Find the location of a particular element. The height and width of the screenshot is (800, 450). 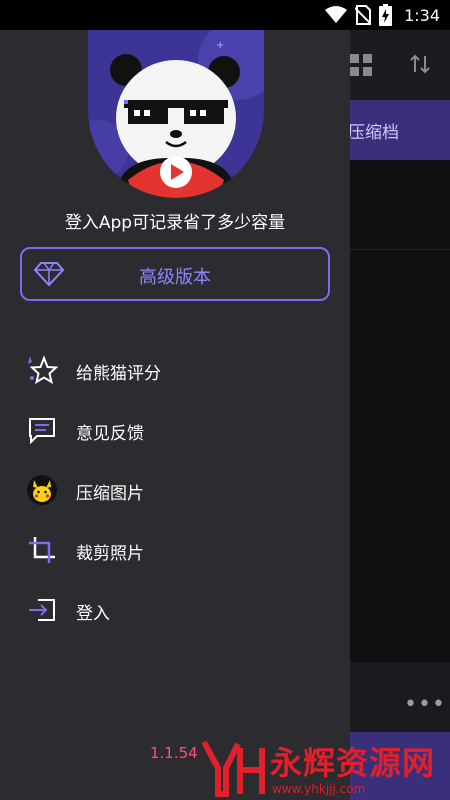

sort-icon is located at coordinates (420, 64).